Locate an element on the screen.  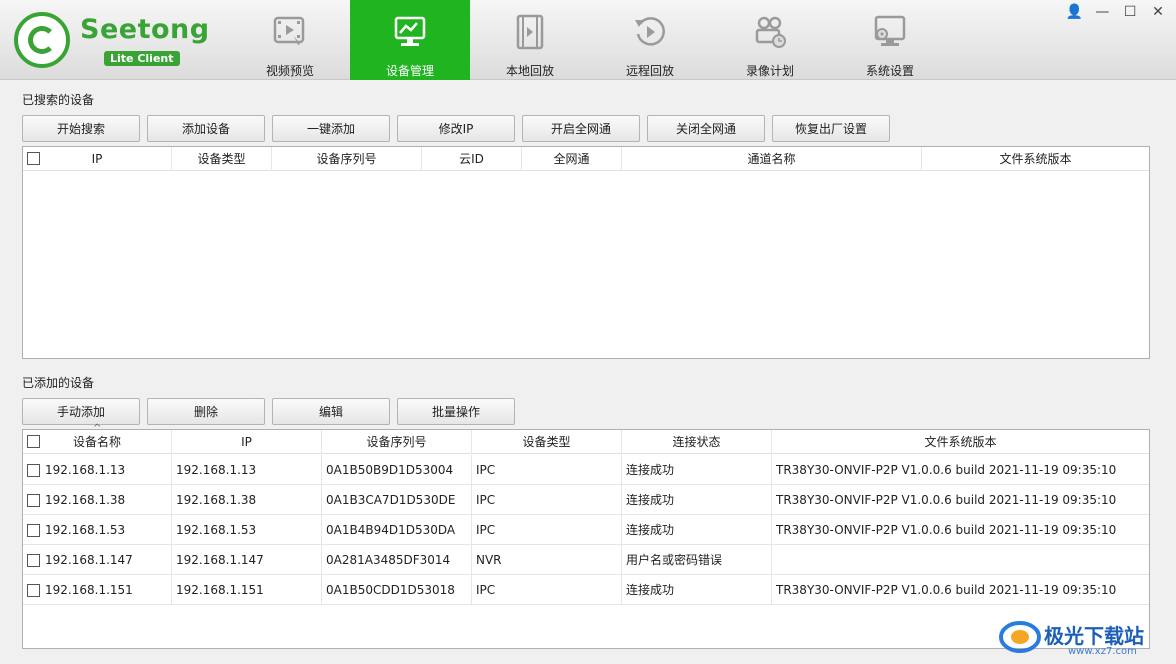
searched-devices-title: 已搜索的设备 is located at coordinates (58, 100).